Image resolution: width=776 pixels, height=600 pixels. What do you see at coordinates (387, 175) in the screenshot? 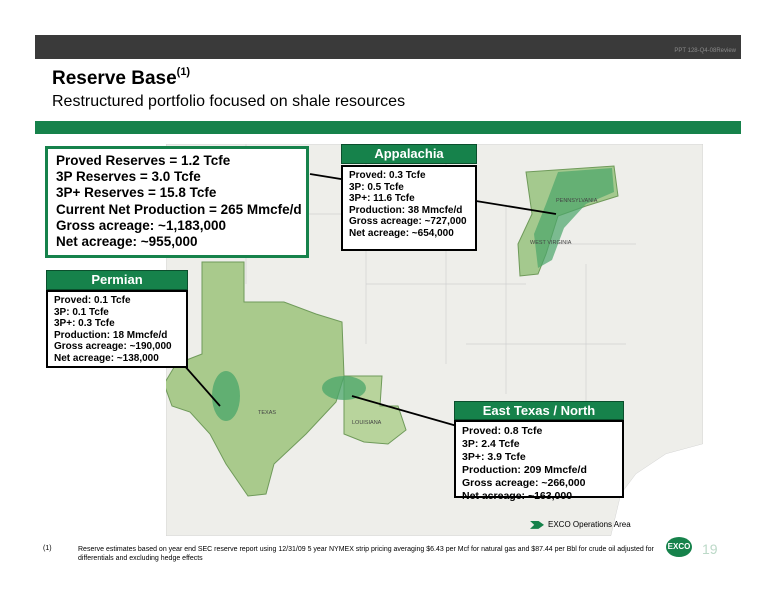
I see `region-line: Proved: 0.3 Tcfe` at bounding box center [387, 175].